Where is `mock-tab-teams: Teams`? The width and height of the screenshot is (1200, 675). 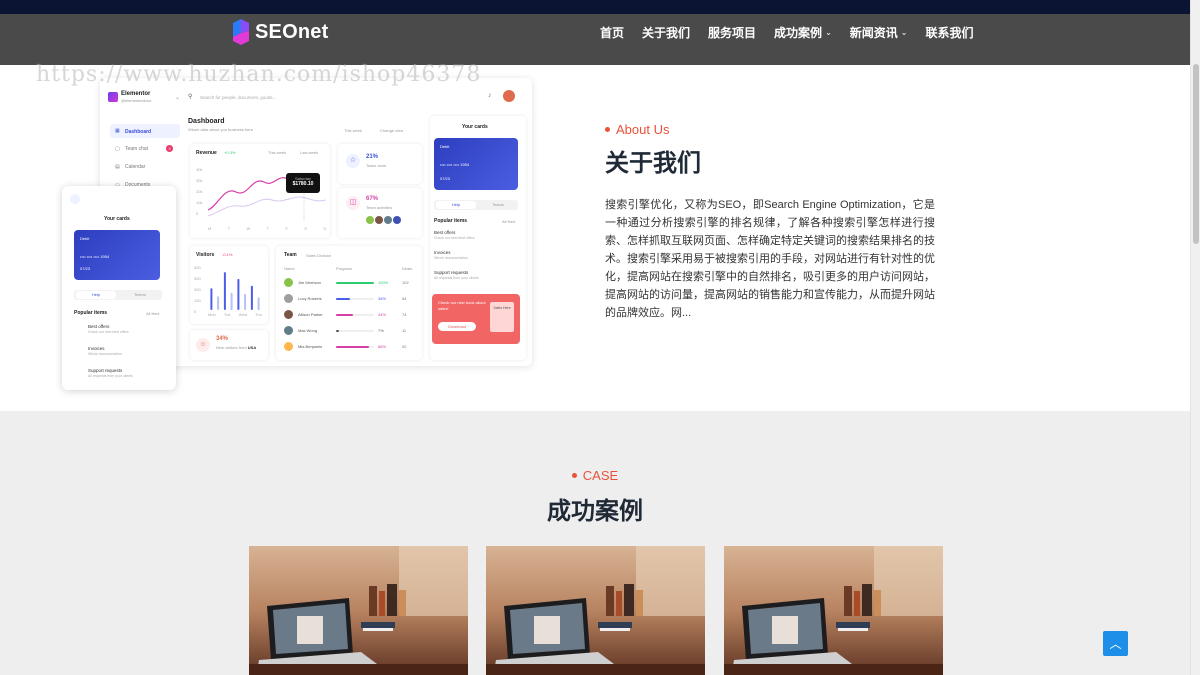
mock-tab-teams: Teams is located at coordinates (498, 204).